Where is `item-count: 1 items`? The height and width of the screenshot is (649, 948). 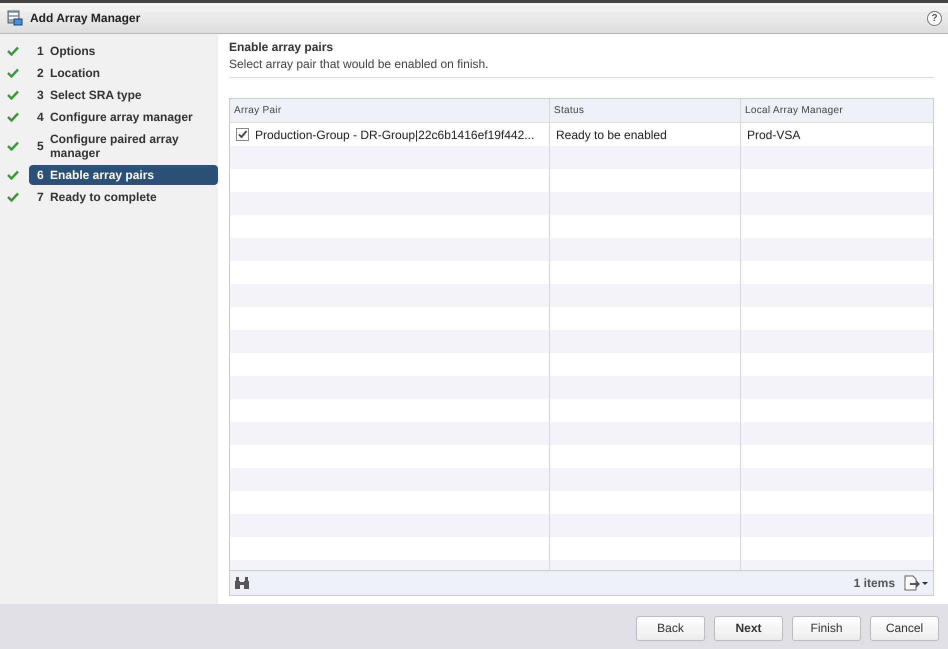
item-count: 1 items is located at coordinates (873, 583).